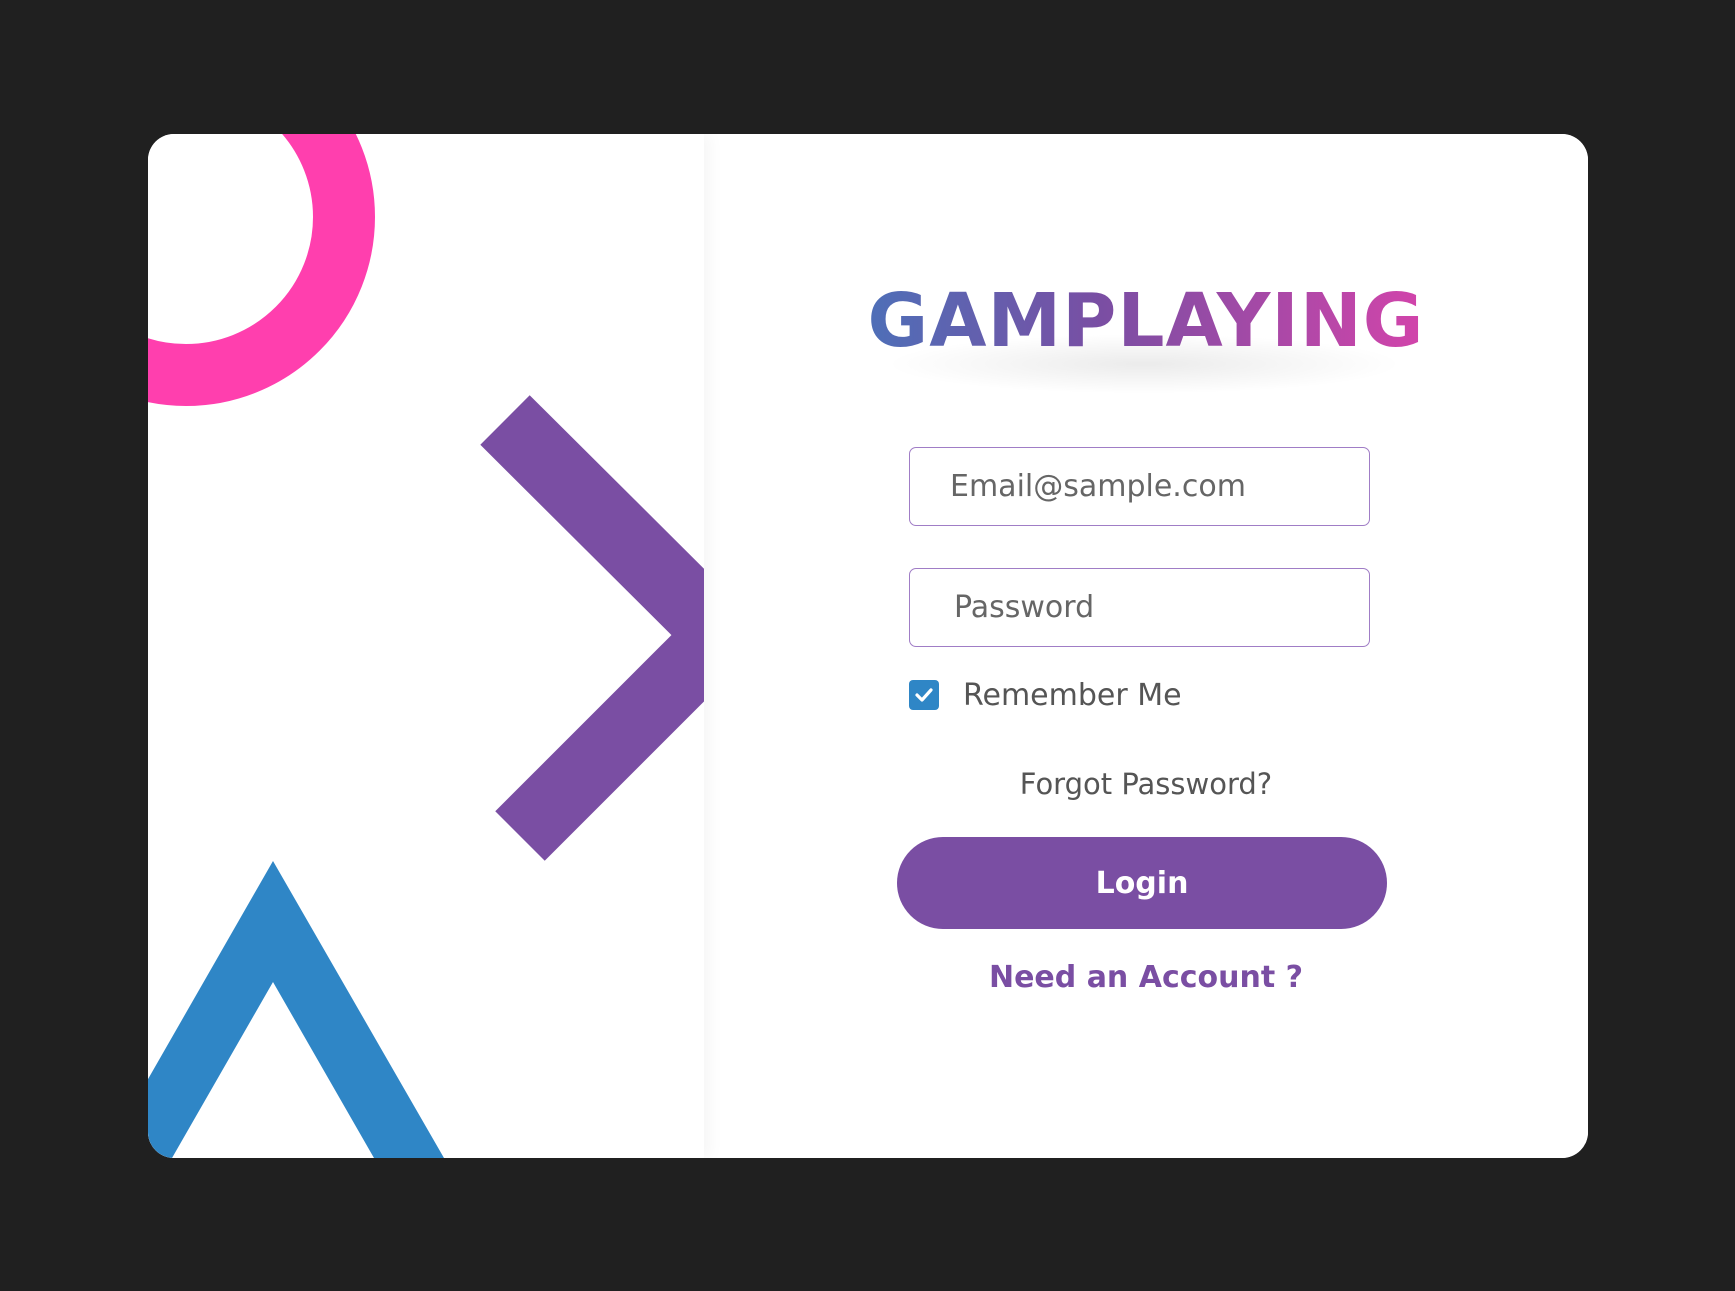 The width and height of the screenshot is (1735, 1291). Describe the element at coordinates (1146, 784) in the screenshot. I see `forgot-password-link: Forgot Password?` at that location.